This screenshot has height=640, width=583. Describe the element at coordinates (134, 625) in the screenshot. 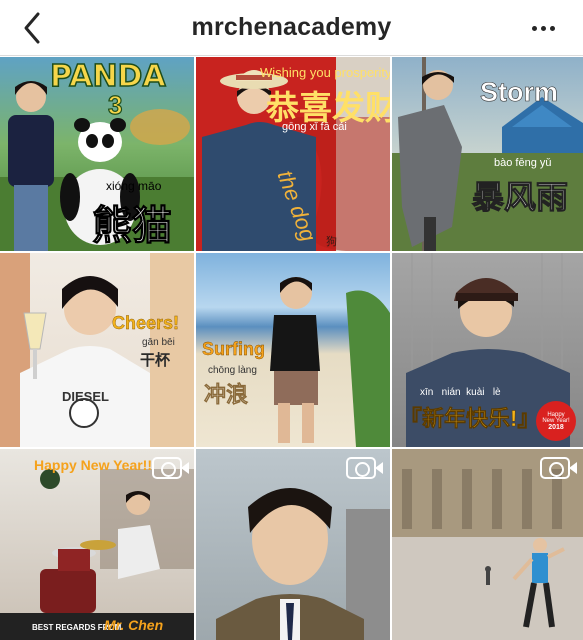

I see `drums-footer-name: Mr. Chen` at that location.